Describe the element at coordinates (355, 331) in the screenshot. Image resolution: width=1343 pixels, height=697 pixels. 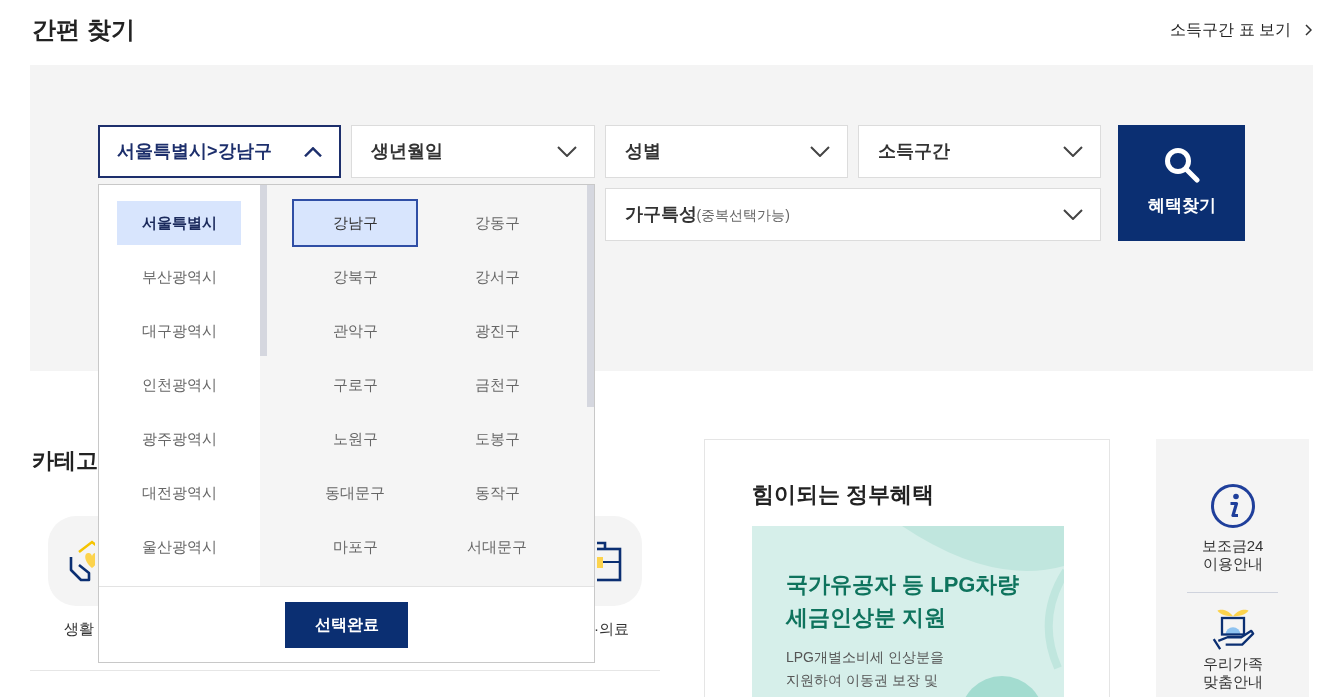
I see `district-option: 관악구` at that location.